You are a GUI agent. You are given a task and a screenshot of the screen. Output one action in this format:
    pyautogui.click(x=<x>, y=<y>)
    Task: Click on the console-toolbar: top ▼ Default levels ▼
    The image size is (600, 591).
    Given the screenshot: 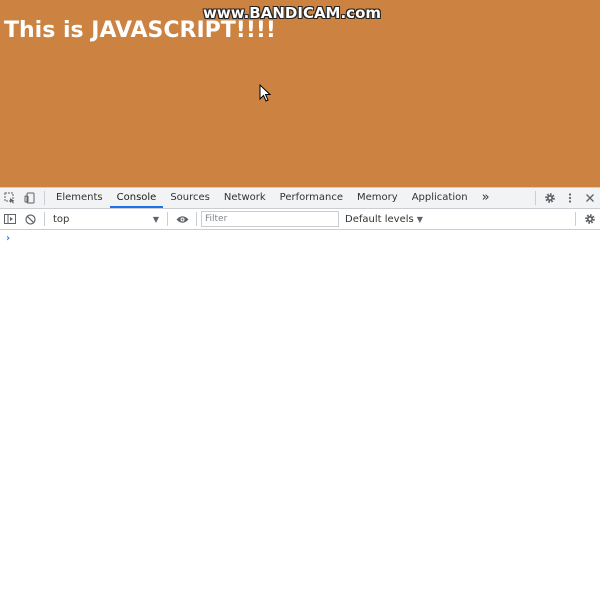 What is the action you would take?
    pyautogui.click(x=300, y=219)
    